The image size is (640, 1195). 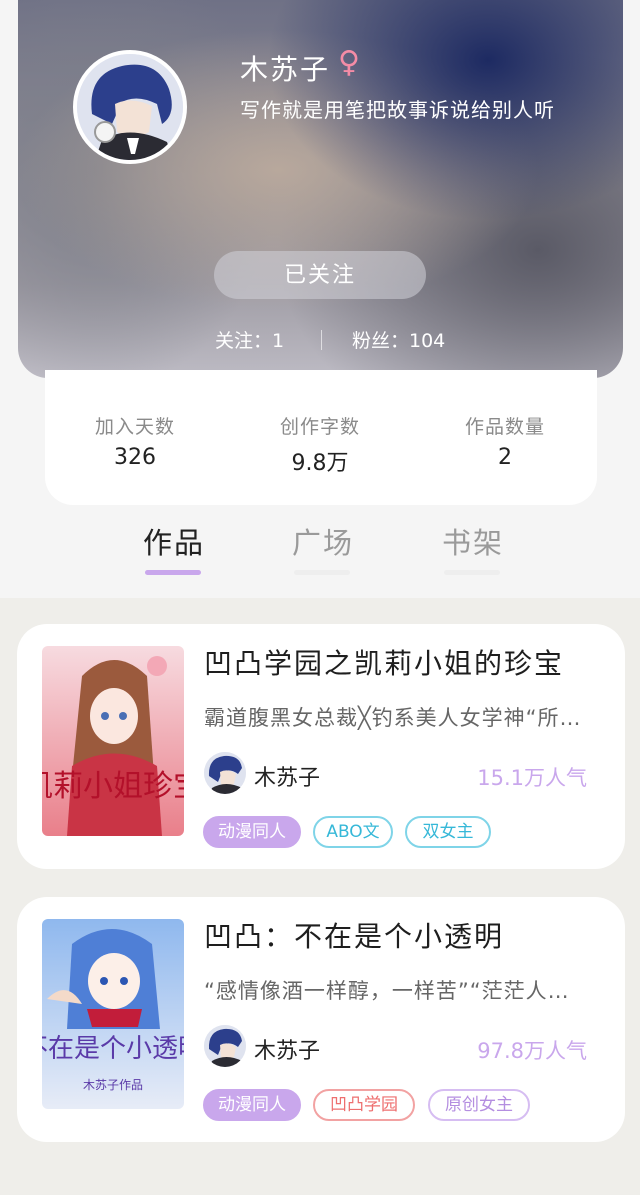 I want to click on tab-label: 作品, so click(x=174, y=543).